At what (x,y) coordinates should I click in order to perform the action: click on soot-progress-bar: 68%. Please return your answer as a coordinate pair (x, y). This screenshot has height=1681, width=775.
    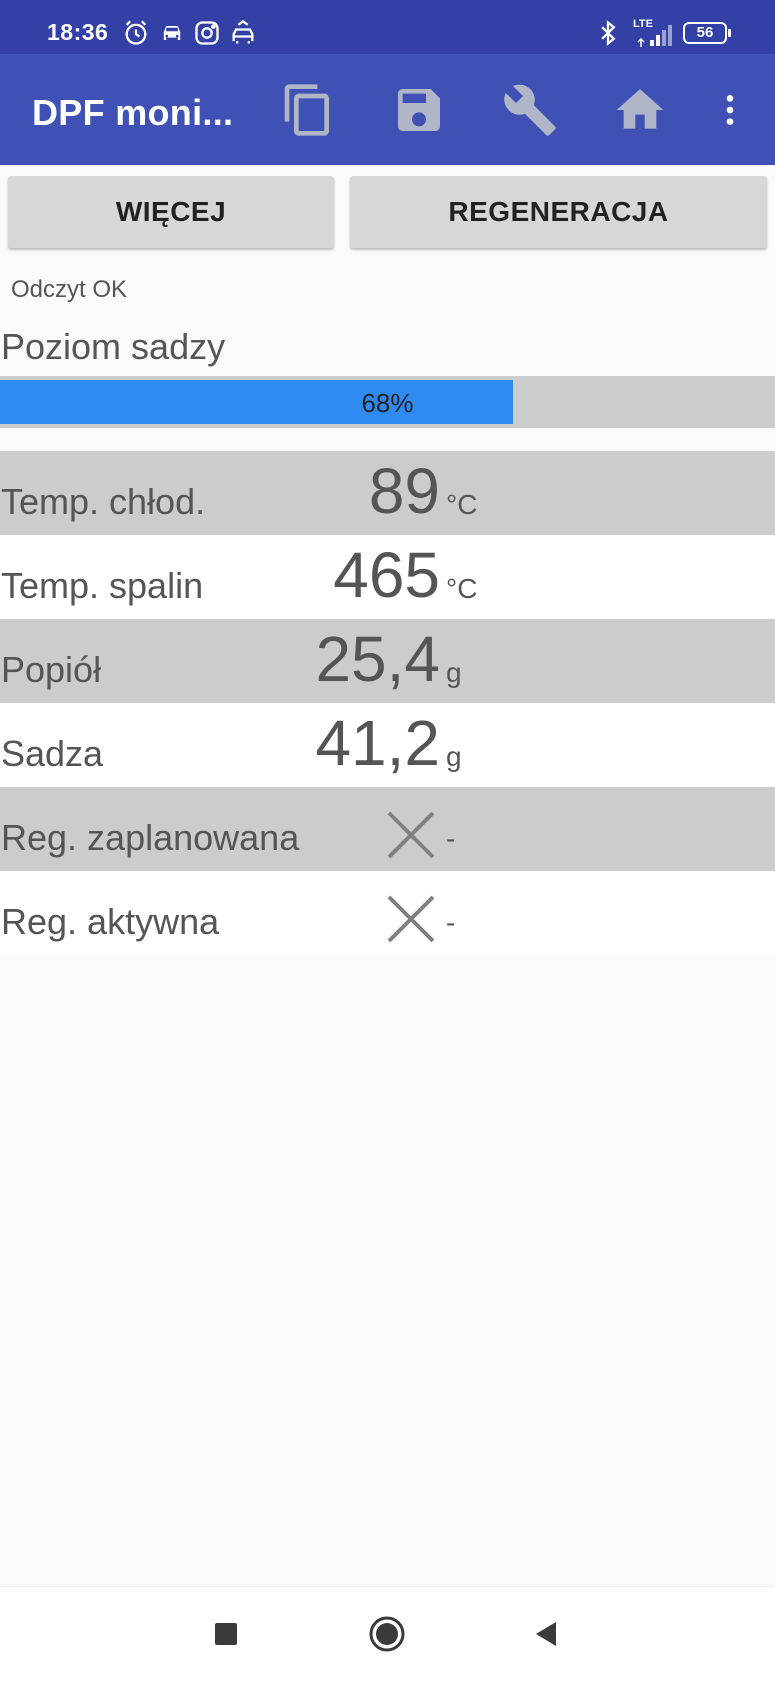
    Looking at the image, I should click on (387, 402).